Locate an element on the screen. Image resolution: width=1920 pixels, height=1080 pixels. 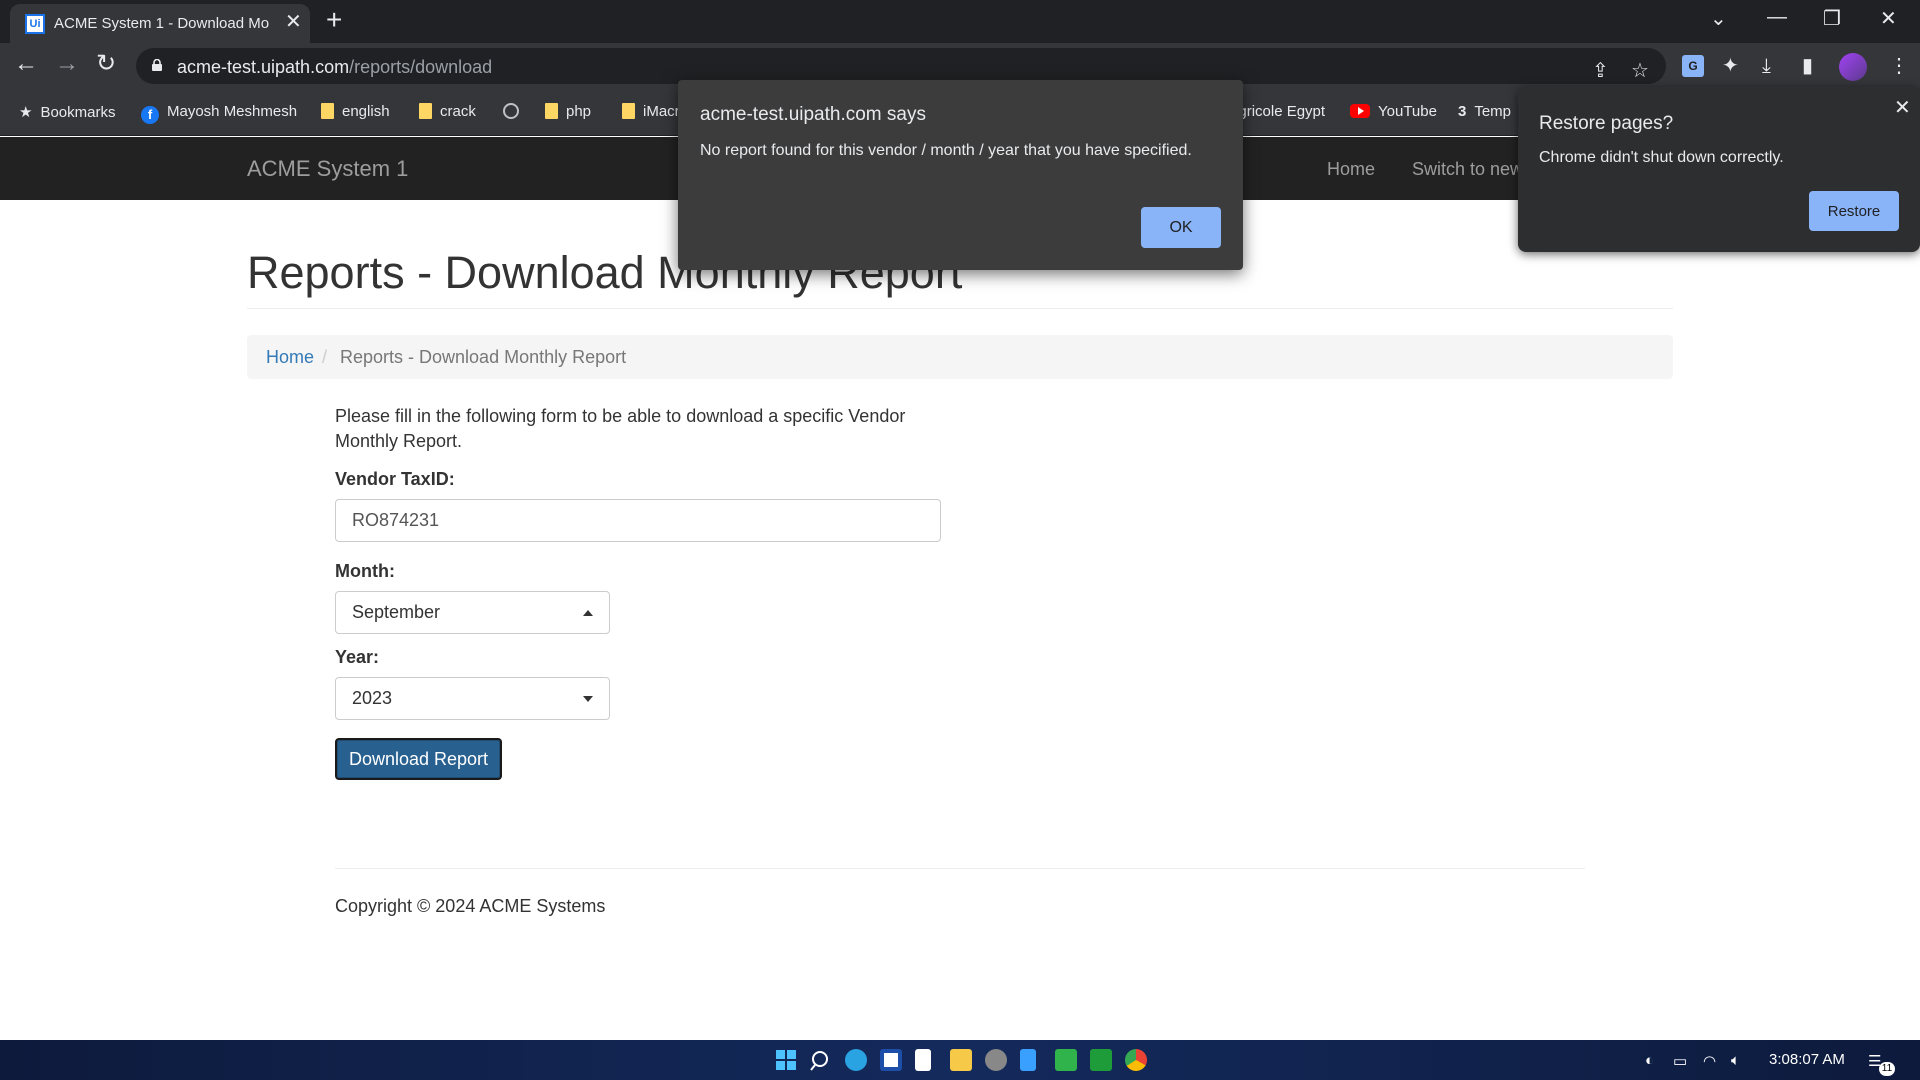
bookmark-item: YouTube is located at coordinates (1393, 111).